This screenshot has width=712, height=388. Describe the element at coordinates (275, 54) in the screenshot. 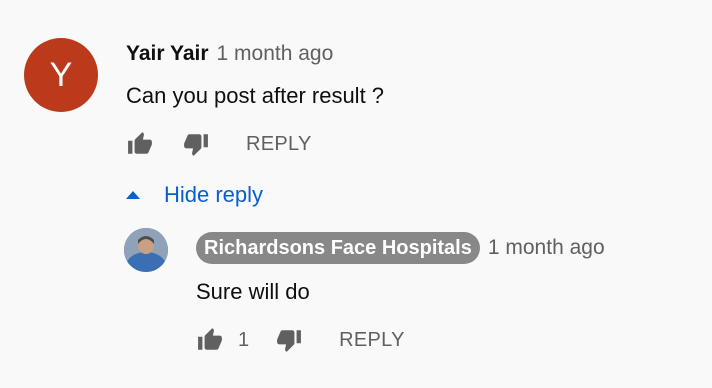

I see `comment-time: 1 month ago` at that location.